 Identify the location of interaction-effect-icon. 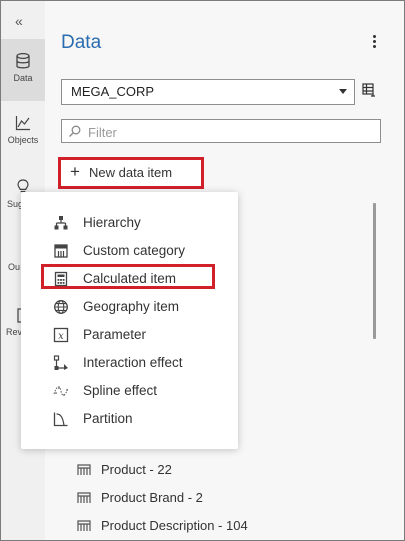
(60, 362).